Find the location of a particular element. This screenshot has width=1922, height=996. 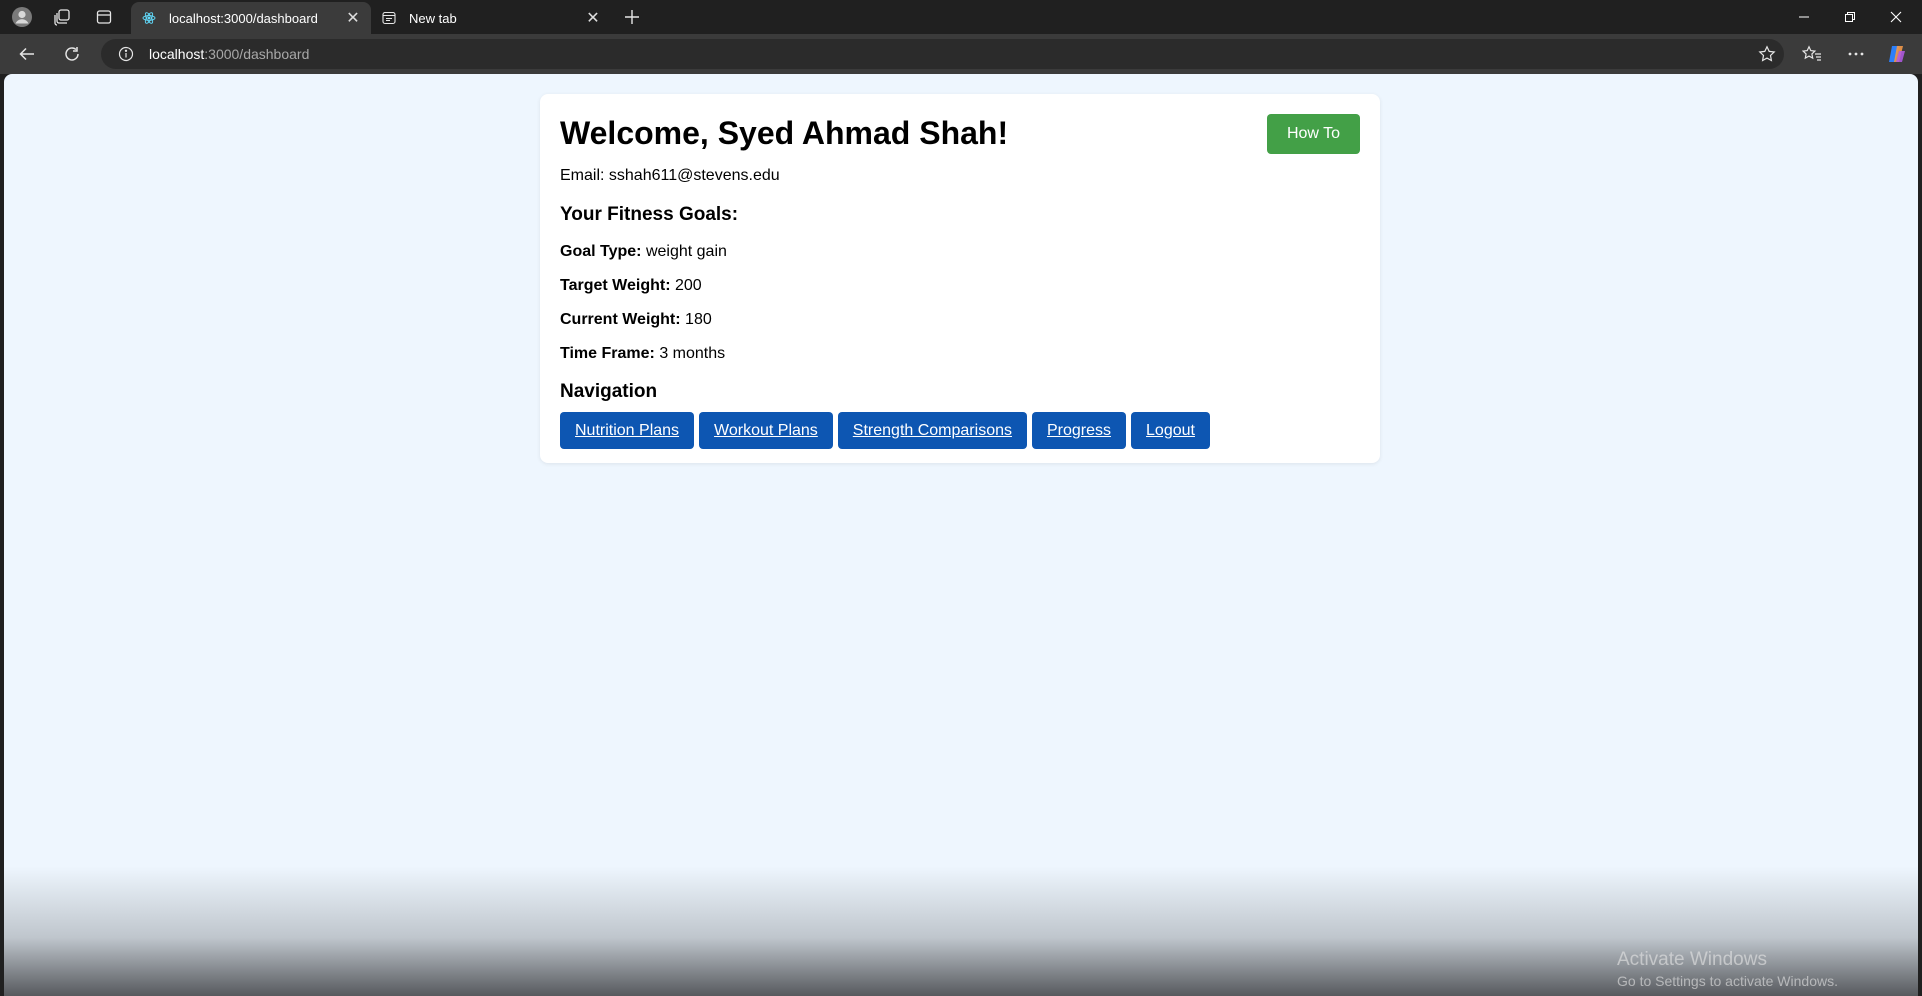

url-path: :3000/dashboard is located at coordinates (257, 54).